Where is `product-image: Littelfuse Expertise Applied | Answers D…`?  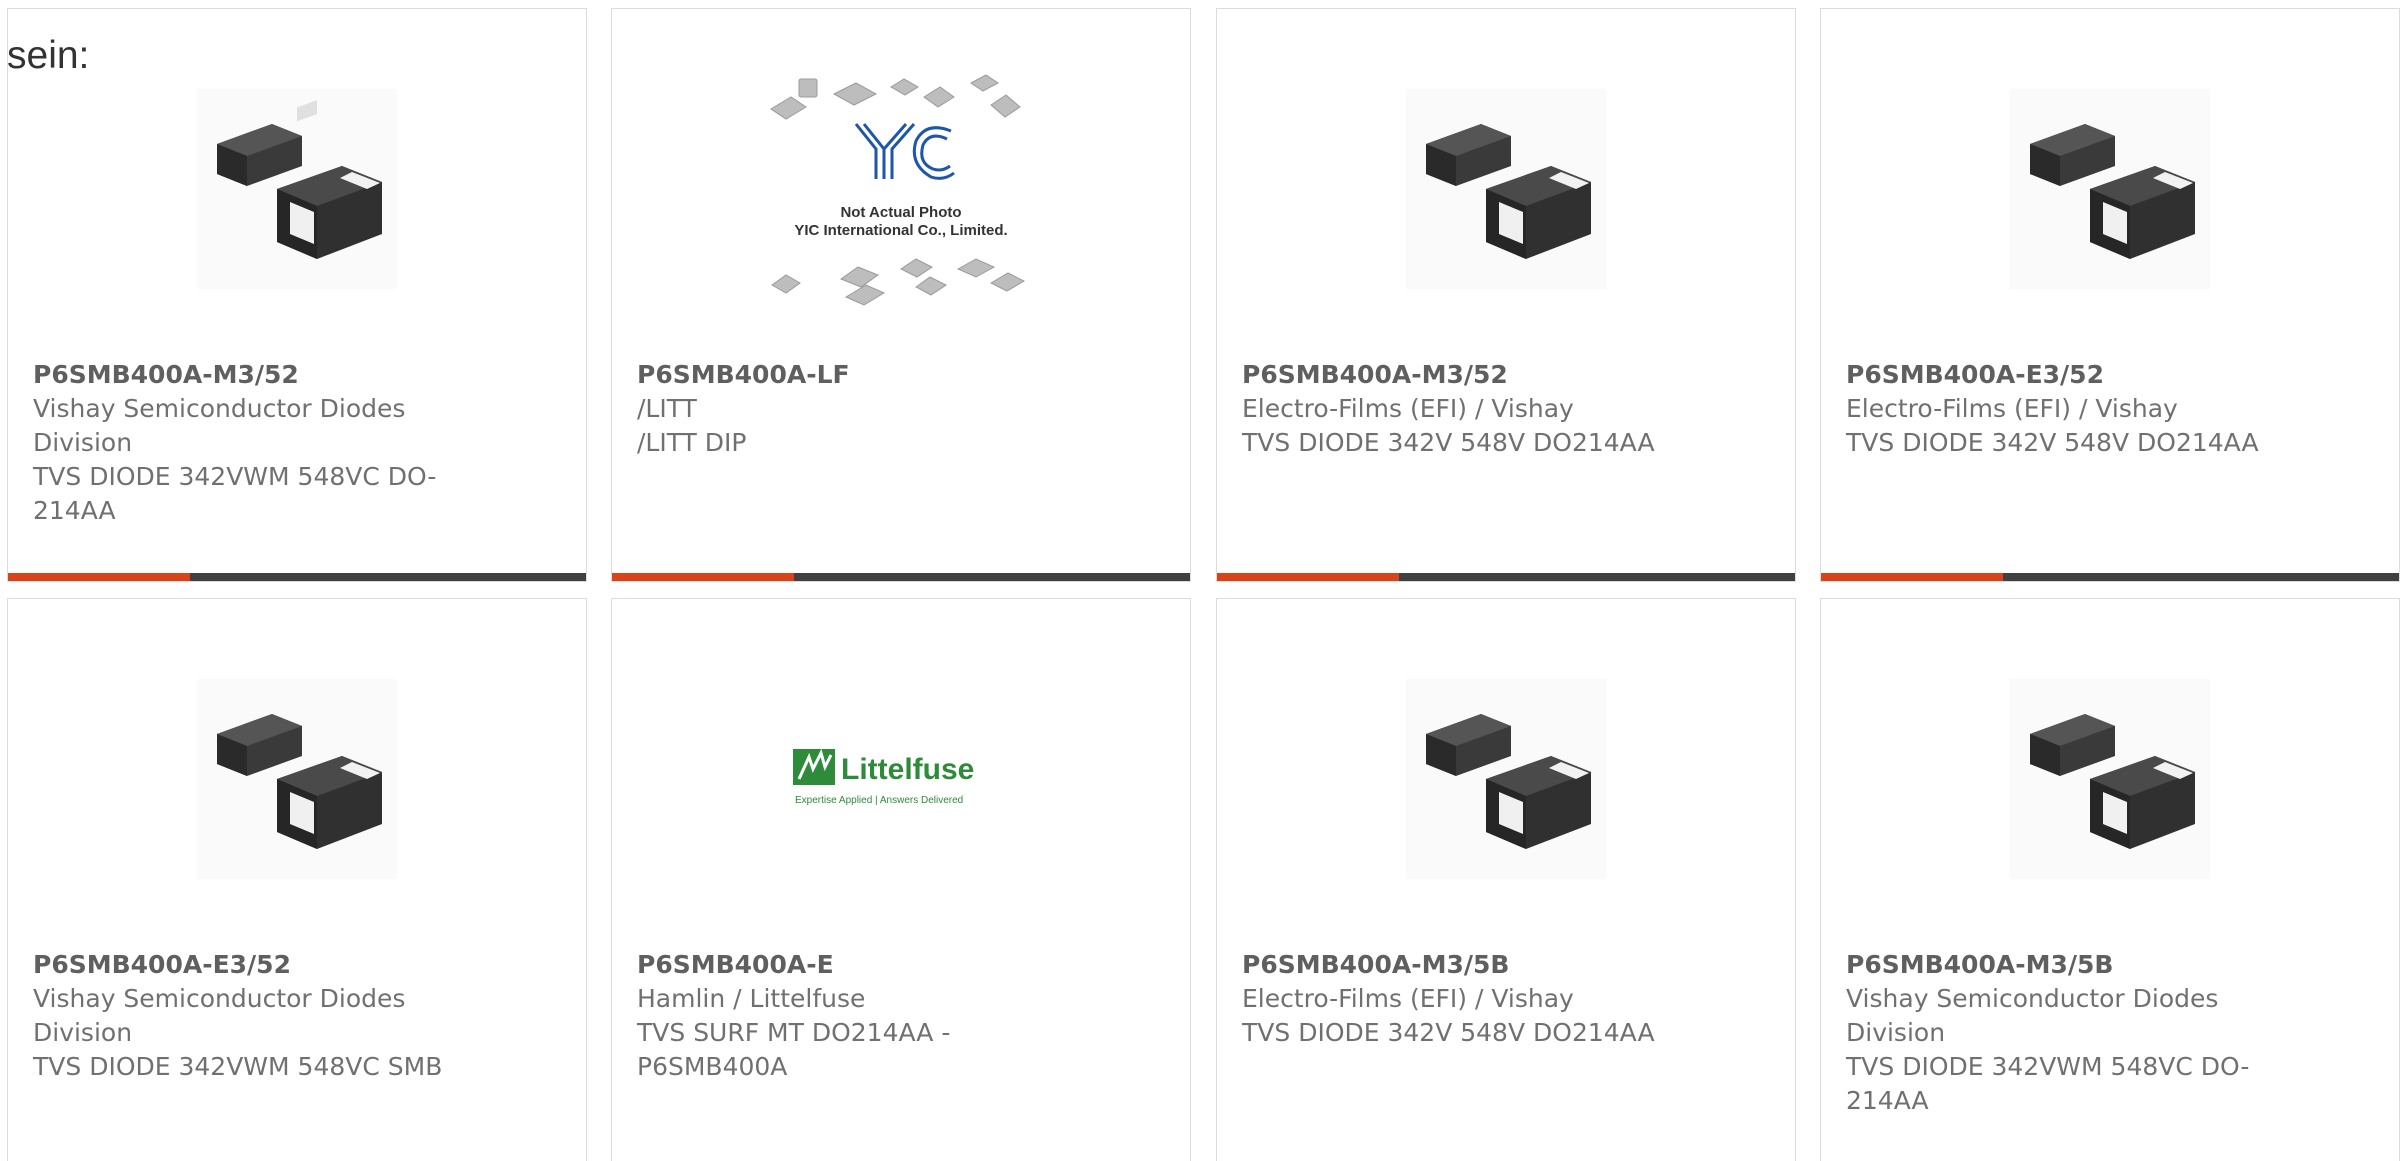 product-image: Littelfuse Expertise Applied | Answers D… is located at coordinates (901, 779).